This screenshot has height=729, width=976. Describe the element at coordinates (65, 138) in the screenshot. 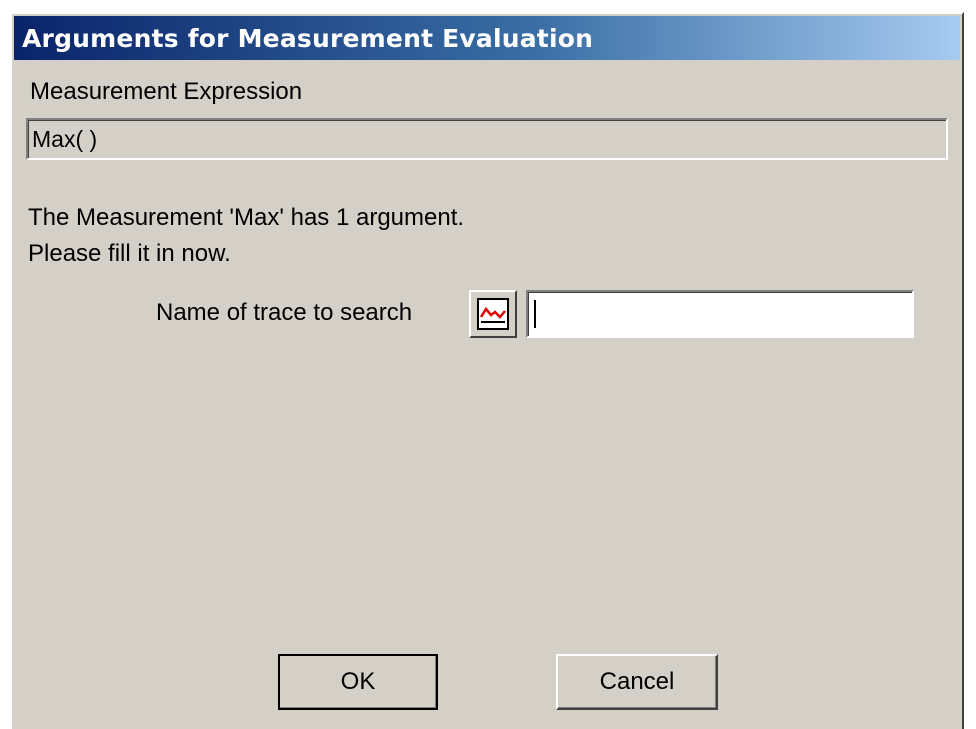

I see `expression-value: Max( )` at that location.